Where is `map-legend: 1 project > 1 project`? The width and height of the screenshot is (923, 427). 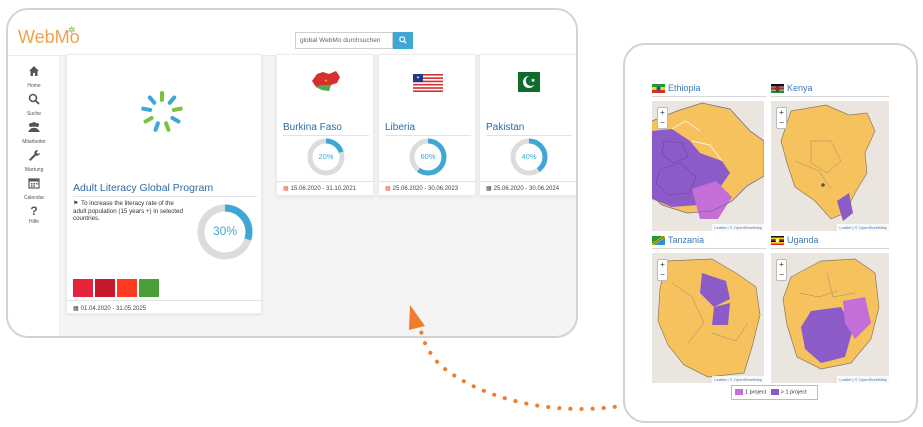 map-legend: 1 project > 1 project is located at coordinates (774, 392).